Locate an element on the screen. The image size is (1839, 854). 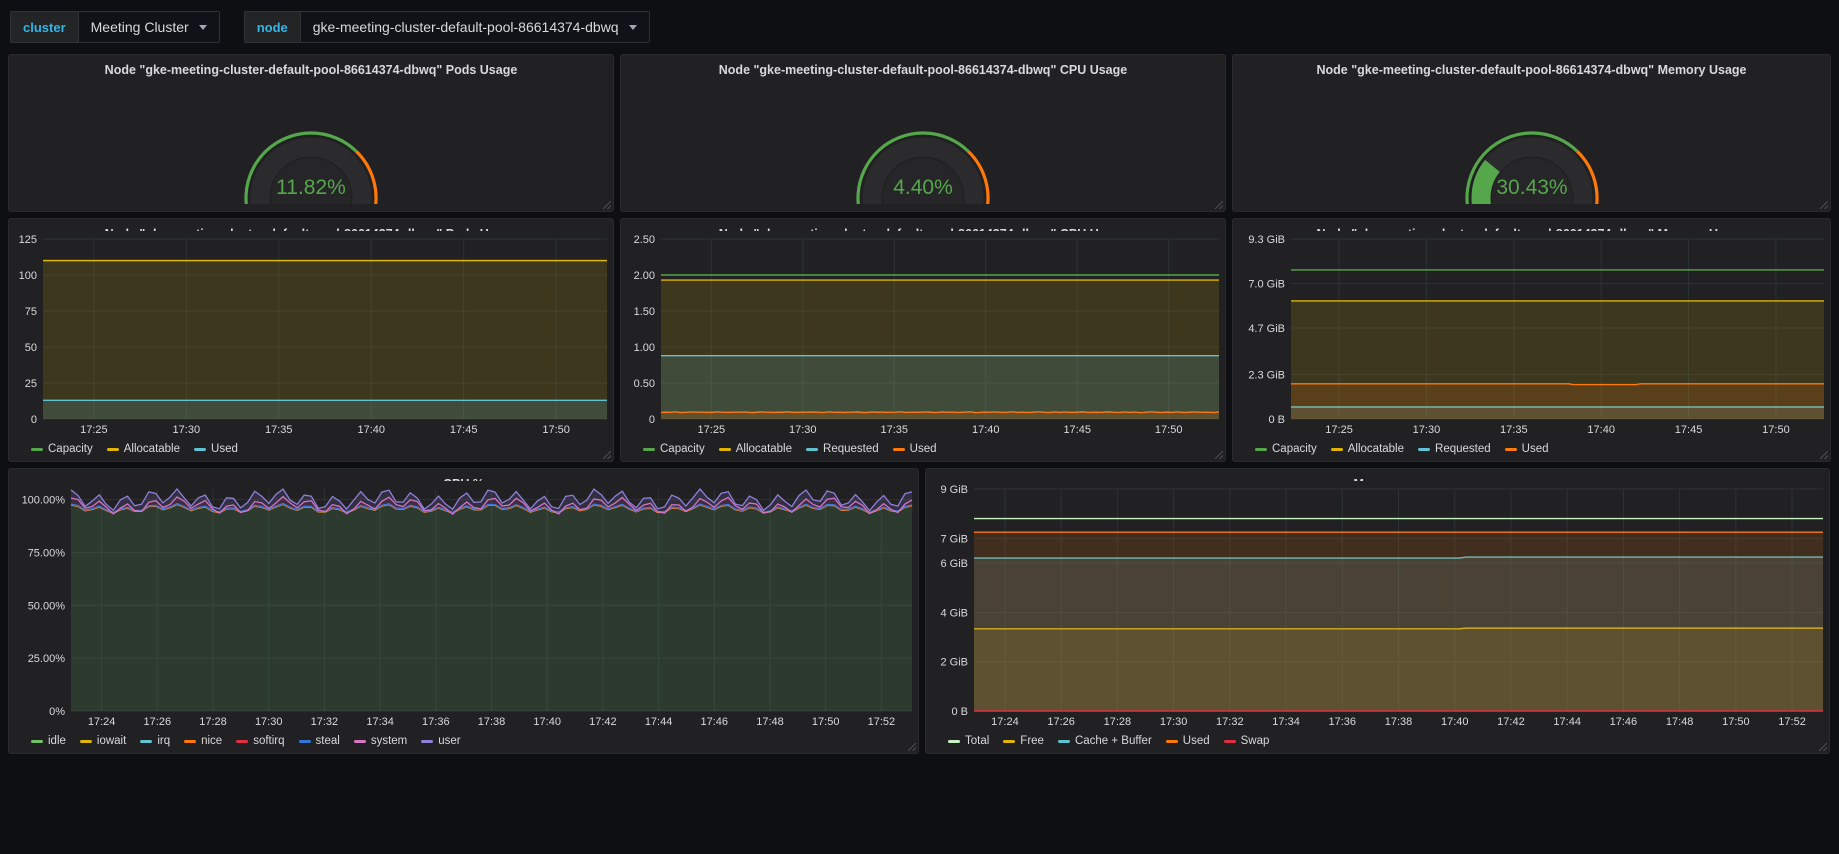
chart-legend: Capacity Allocatable Requested Used is located at coordinates (1531, 450).